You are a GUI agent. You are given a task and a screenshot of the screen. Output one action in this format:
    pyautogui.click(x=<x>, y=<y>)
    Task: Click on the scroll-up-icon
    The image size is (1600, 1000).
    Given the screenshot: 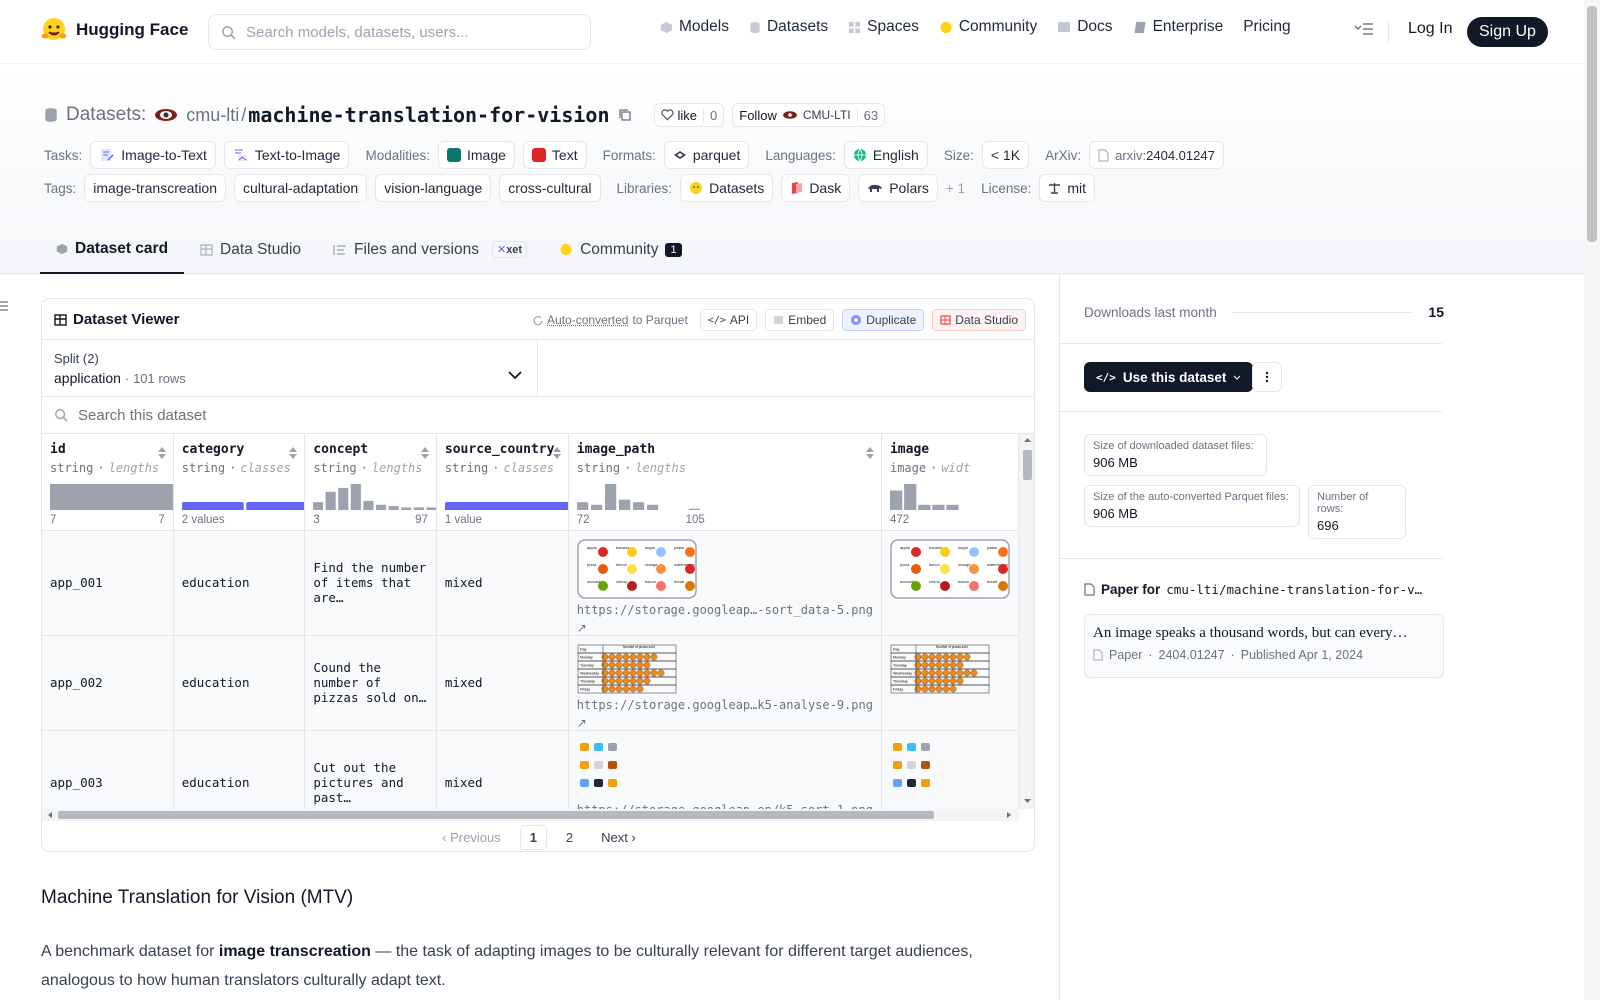 What is the action you would take?
    pyautogui.click(x=1027, y=440)
    